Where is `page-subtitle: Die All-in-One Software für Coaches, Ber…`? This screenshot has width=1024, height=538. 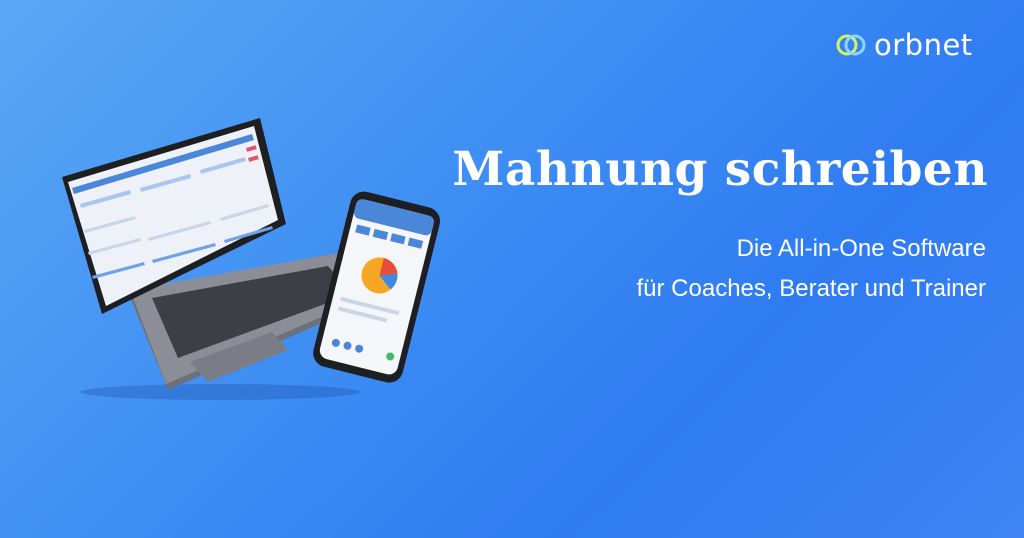
page-subtitle: Die All-in-One Software für Coaches, Ber… is located at coordinates (811, 269).